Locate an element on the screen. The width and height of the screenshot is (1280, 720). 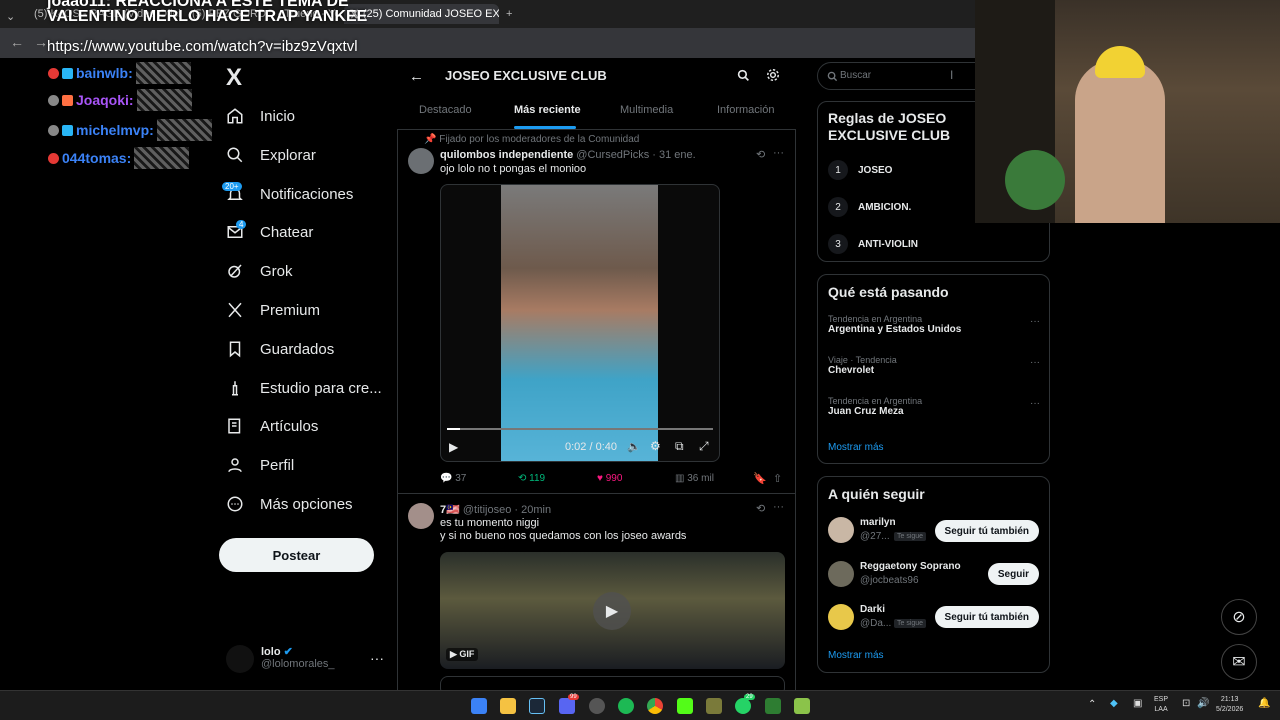
account-info: lolo ✔ @lolomorales_ is located at coordinates (298, 657).